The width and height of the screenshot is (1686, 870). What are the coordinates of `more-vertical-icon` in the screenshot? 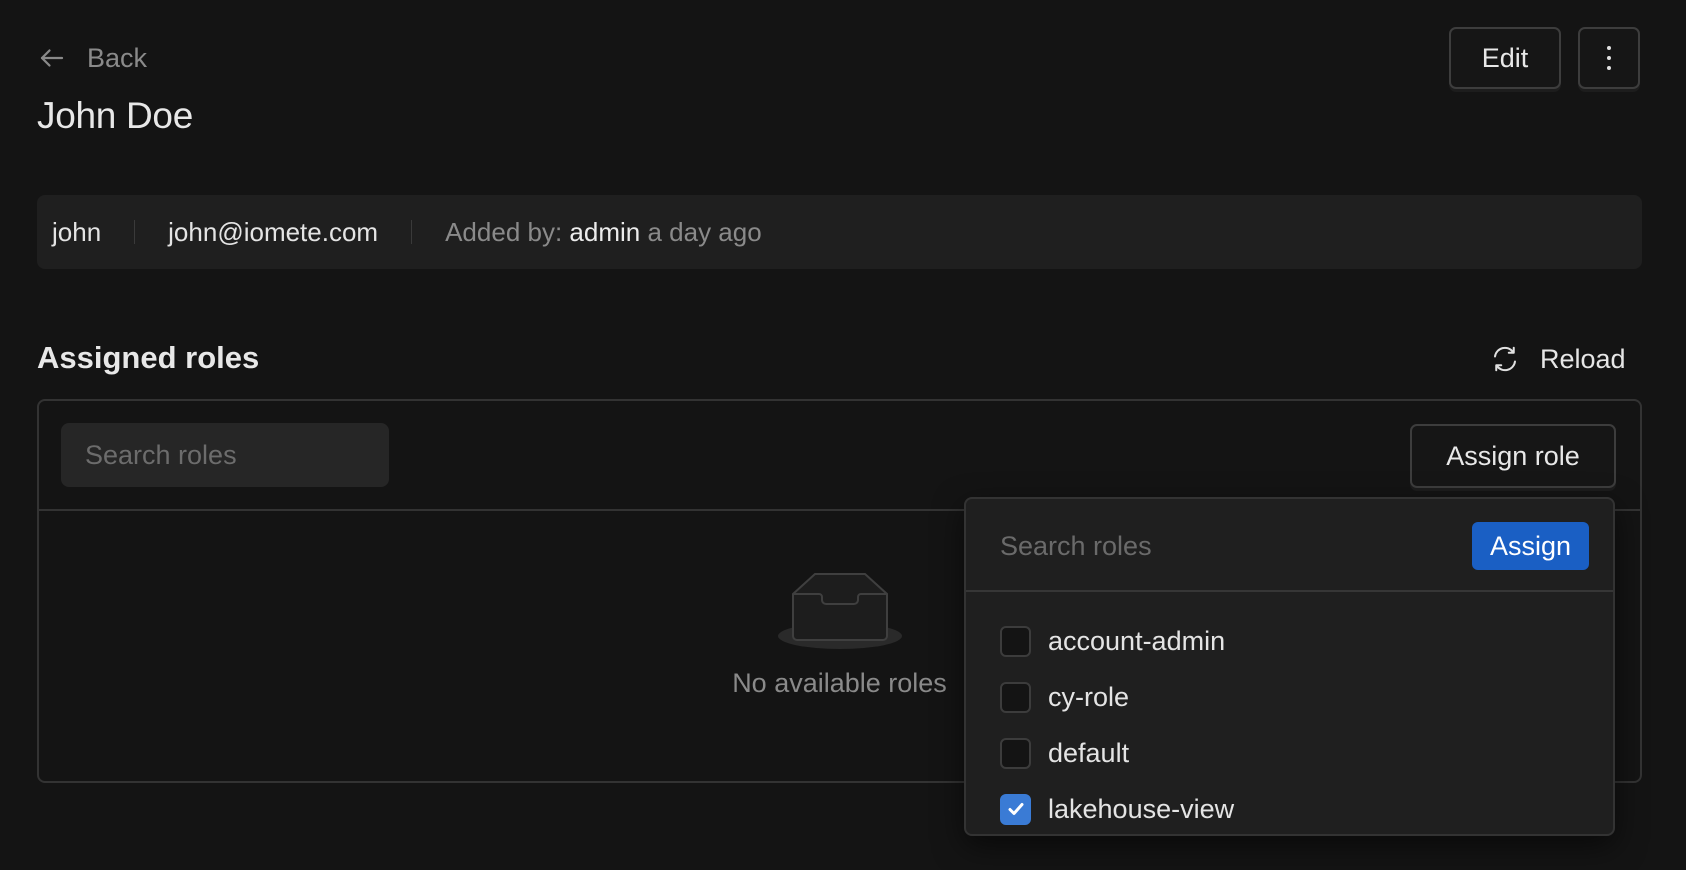 It's located at (1609, 58).